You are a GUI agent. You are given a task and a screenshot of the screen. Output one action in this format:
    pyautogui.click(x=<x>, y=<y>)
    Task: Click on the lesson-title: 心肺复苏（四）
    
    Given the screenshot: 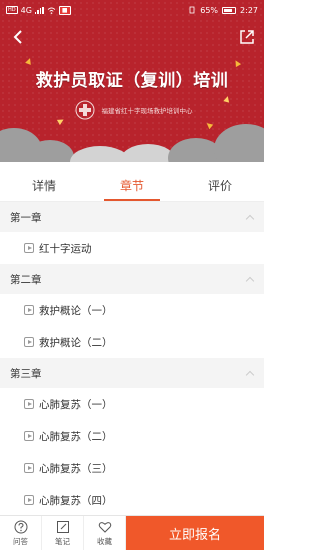 What is the action you would take?
    pyautogui.click(x=76, y=500)
    